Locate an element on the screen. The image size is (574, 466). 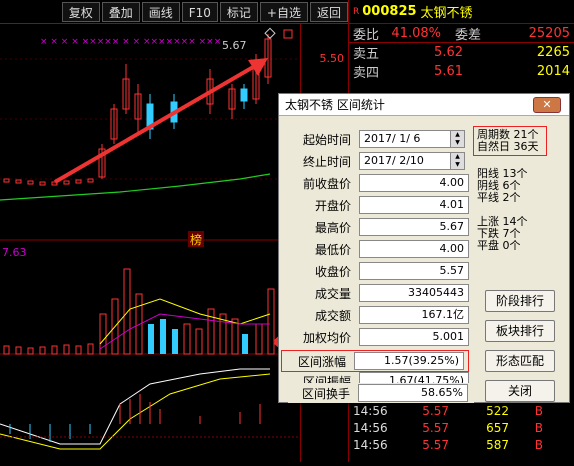
start-time-label: 起始时间 is located at coordinates (326, 139).